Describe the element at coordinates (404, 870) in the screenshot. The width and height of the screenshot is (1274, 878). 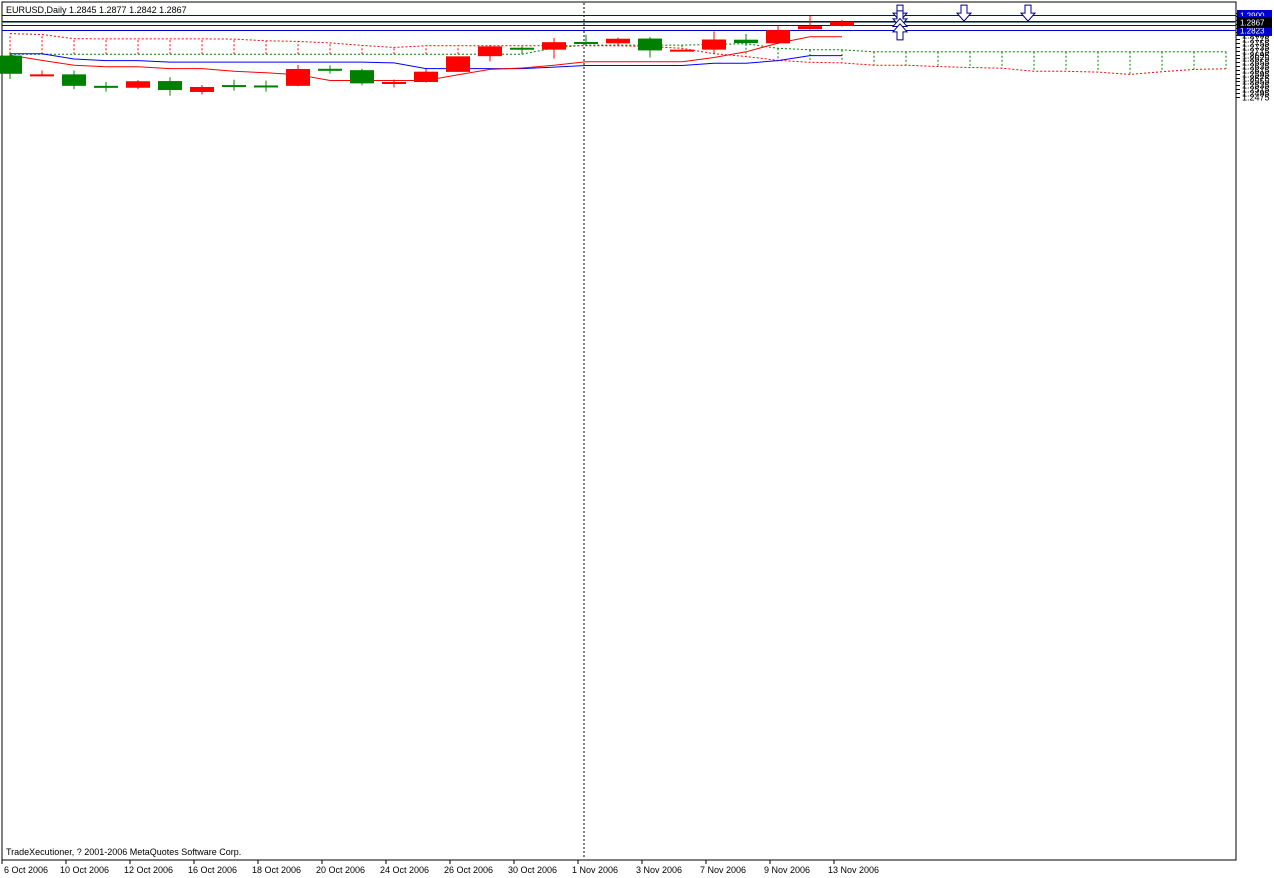
I see `x-tick-label: 24 Oct 2006` at that location.